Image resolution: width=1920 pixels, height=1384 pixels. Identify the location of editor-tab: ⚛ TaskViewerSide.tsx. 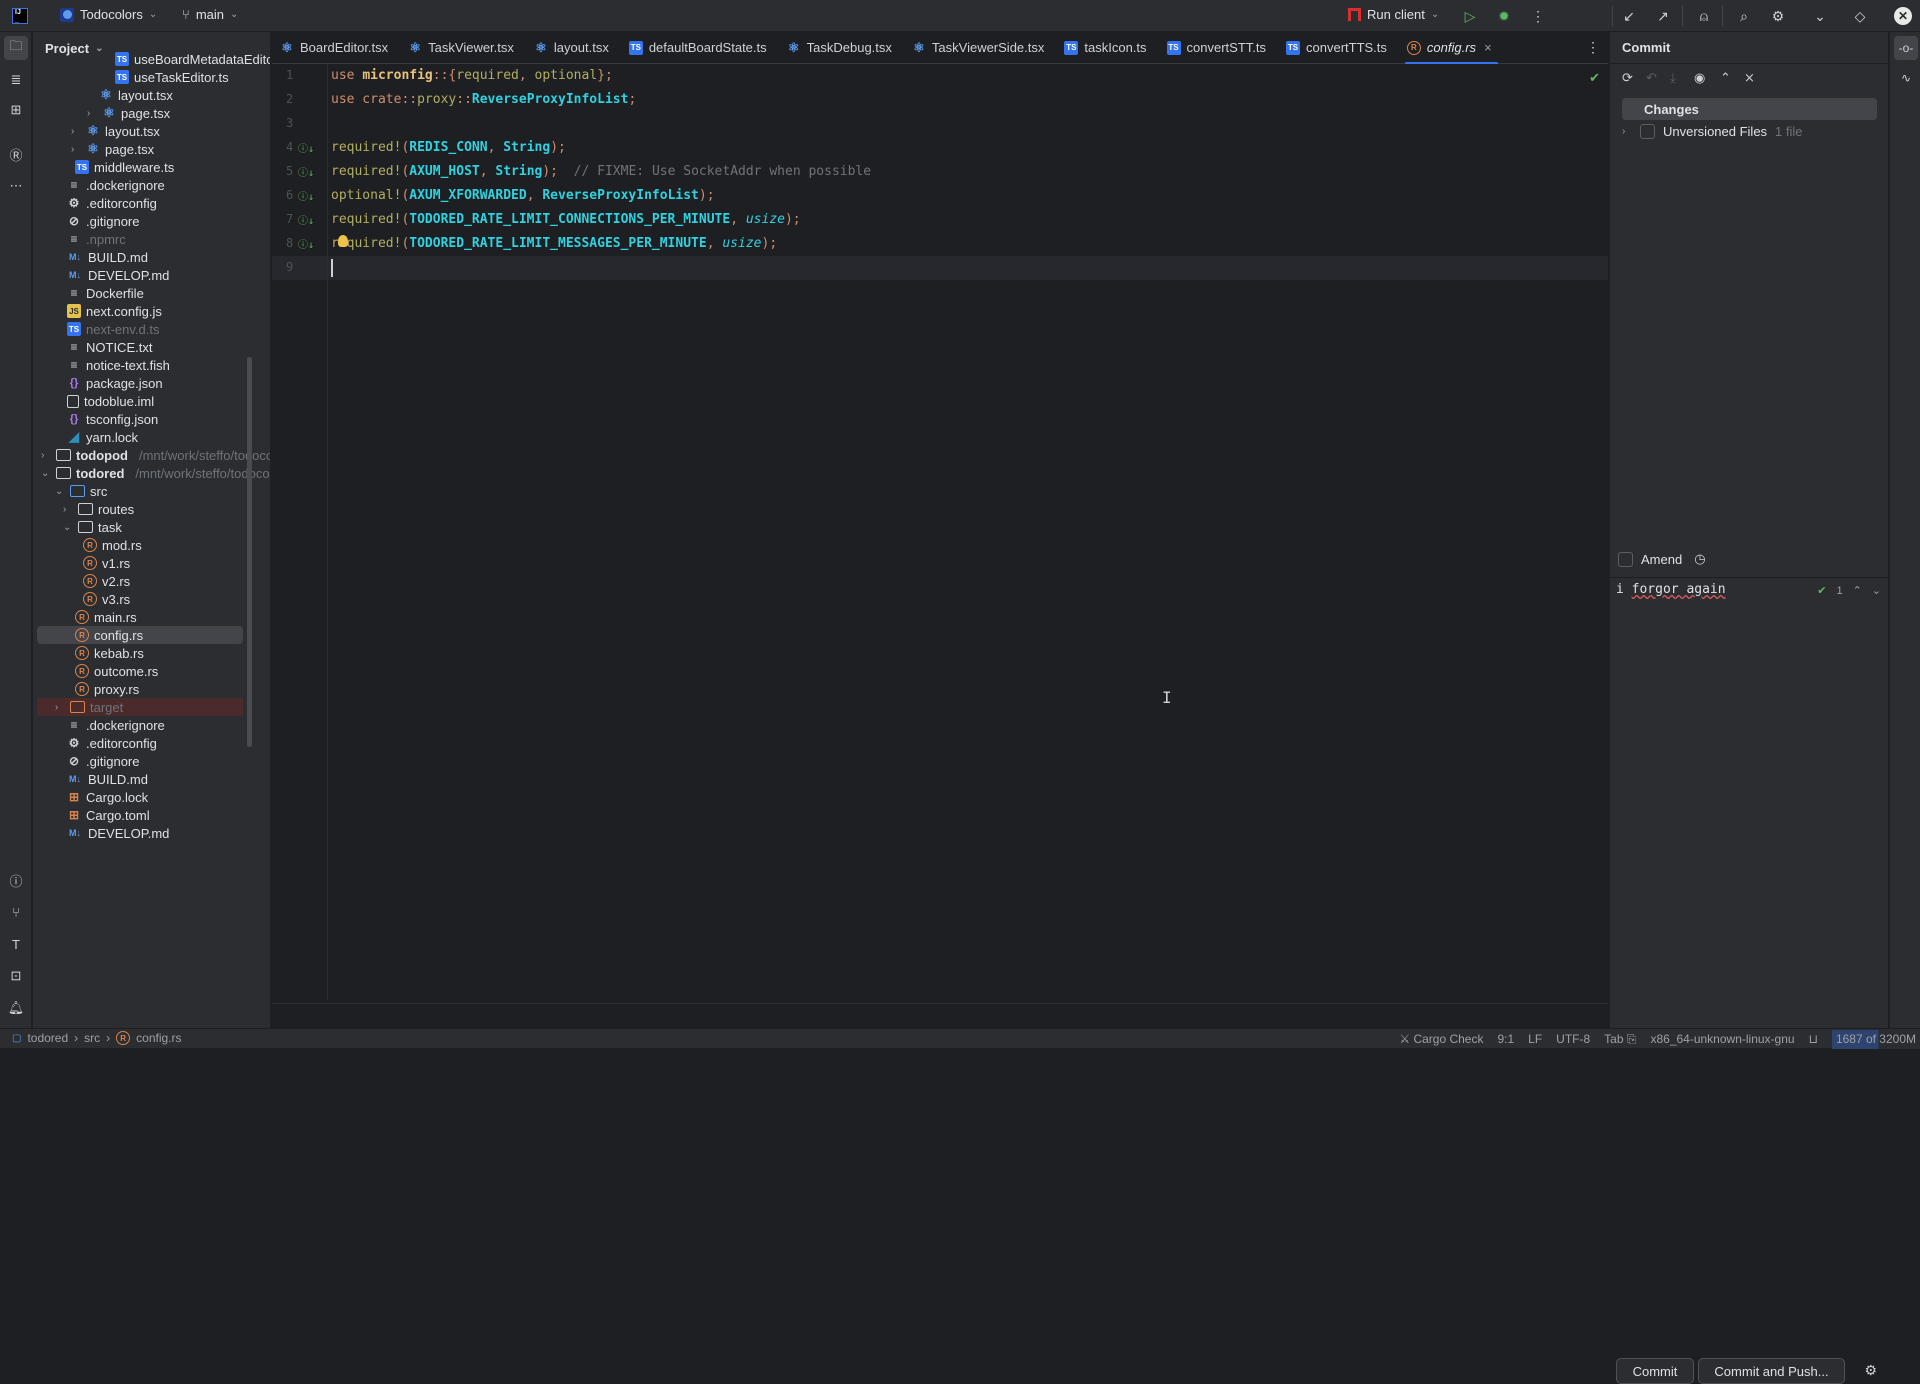
(980, 48).